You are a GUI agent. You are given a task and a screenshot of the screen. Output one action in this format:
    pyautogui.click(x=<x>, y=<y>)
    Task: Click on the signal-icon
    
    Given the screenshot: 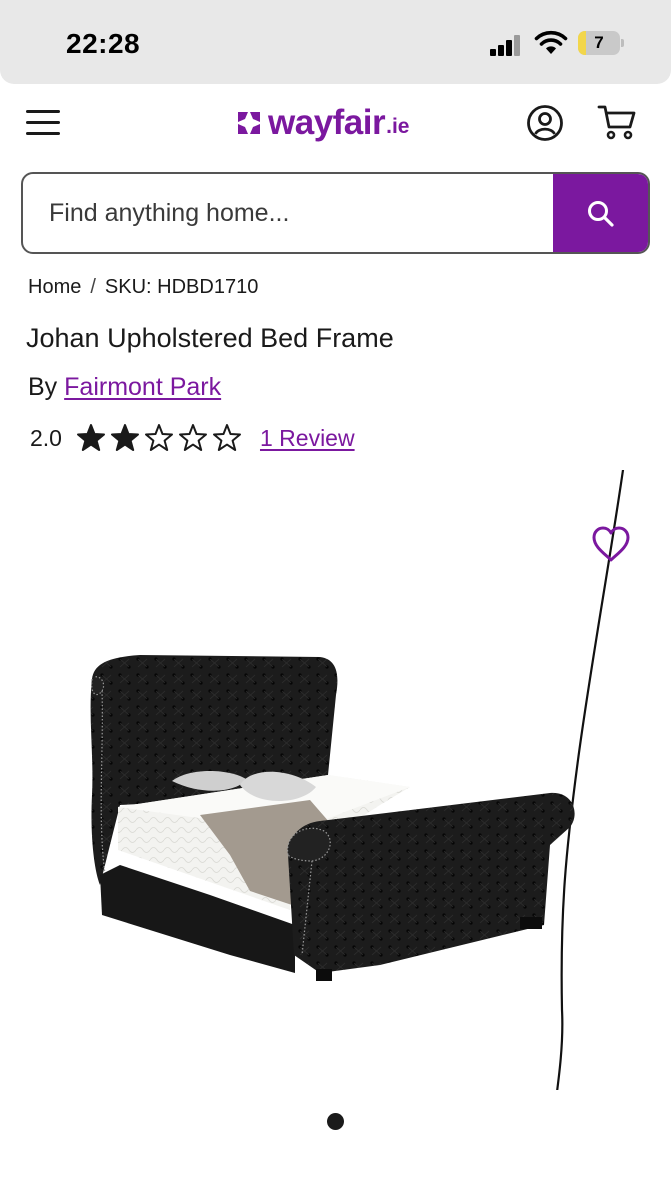 What is the action you would take?
    pyautogui.click(x=506, y=45)
    